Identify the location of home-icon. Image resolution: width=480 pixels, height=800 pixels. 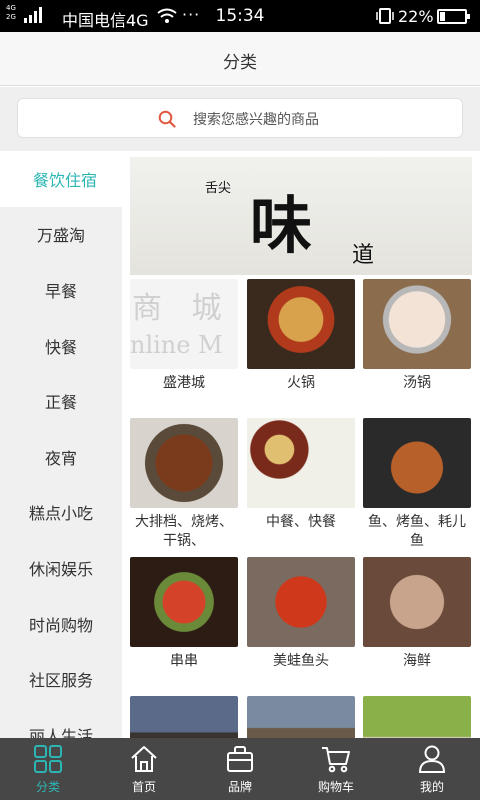
(144, 759).